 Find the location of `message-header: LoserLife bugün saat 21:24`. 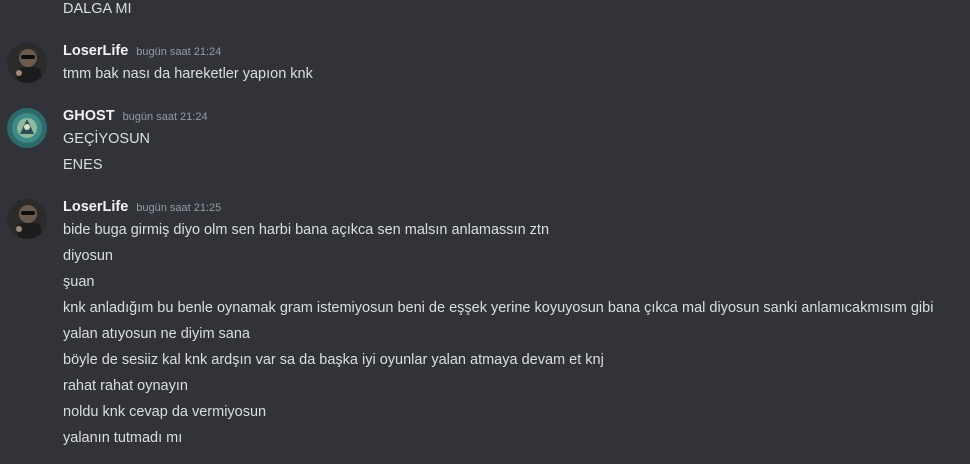

message-header: LoserLife bugün saat 21:24 is located at coordinates (142, 53).